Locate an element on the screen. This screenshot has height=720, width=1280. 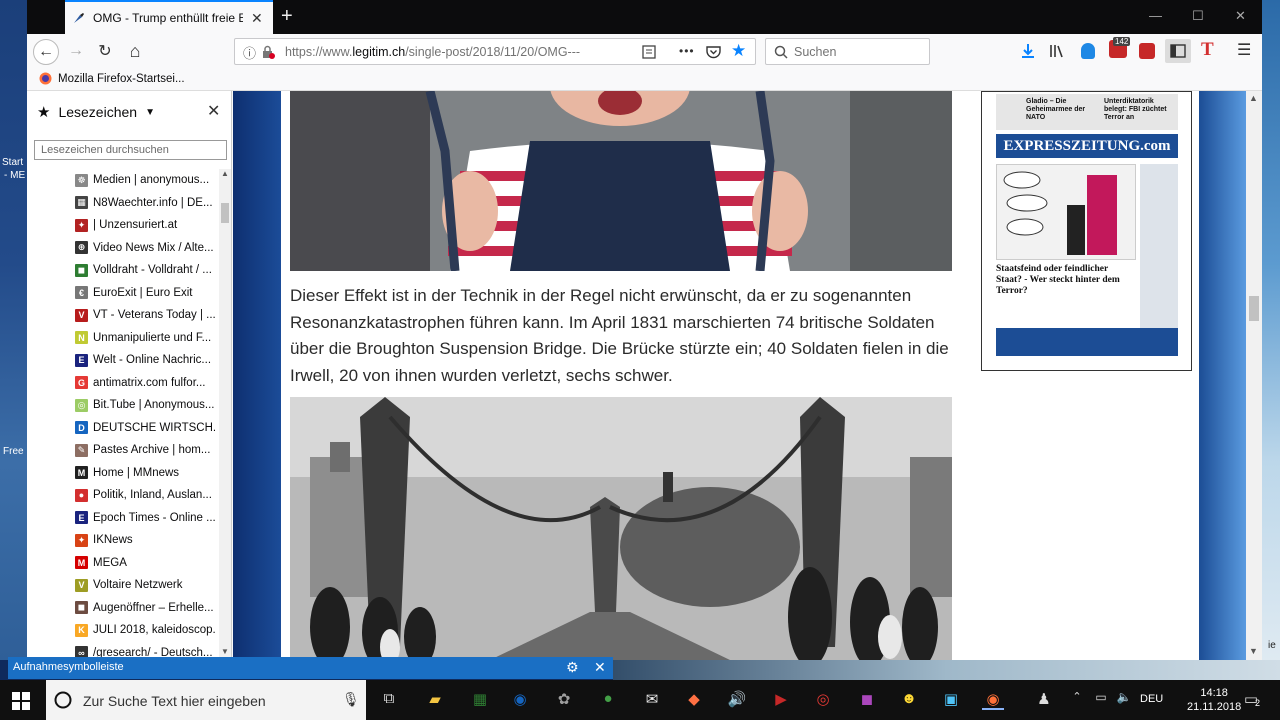
tab-active: OMG - Trump enthüllt freie Ene ✕ is located at coordinates (169, 17).